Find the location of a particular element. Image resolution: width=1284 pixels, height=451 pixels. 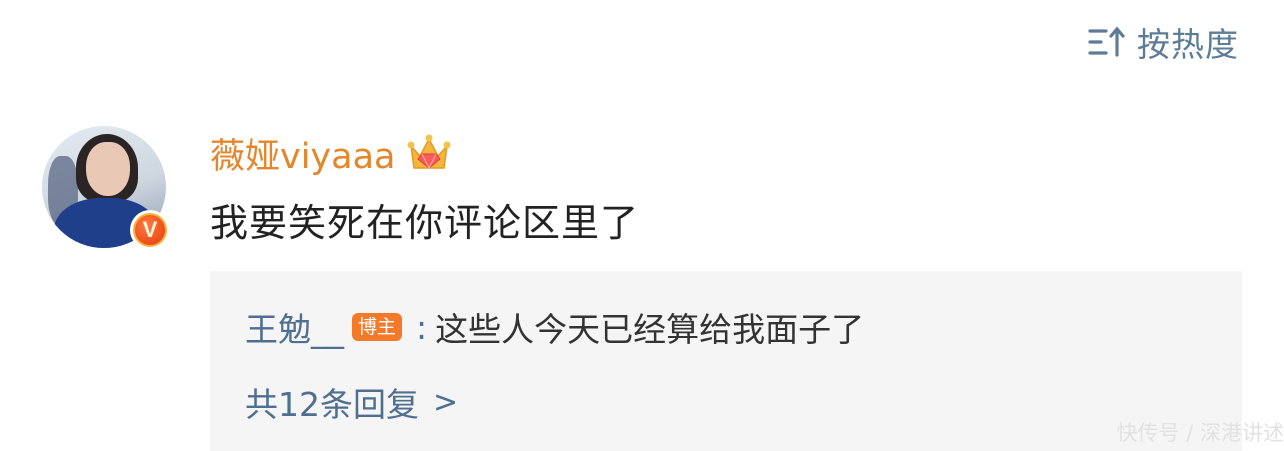

crown-icon is located at coordinates (428, 152).